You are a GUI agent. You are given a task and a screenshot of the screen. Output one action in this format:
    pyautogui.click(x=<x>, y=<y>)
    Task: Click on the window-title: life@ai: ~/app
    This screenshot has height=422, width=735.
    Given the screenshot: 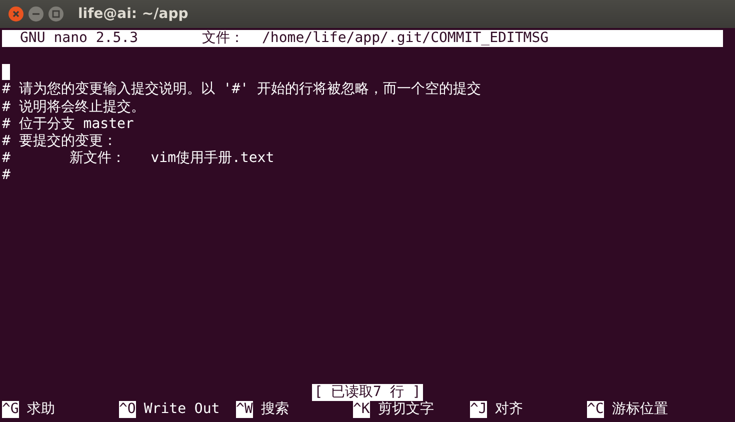 What is the action you would take?
    pyautogui.click(x=133, y=14)
    